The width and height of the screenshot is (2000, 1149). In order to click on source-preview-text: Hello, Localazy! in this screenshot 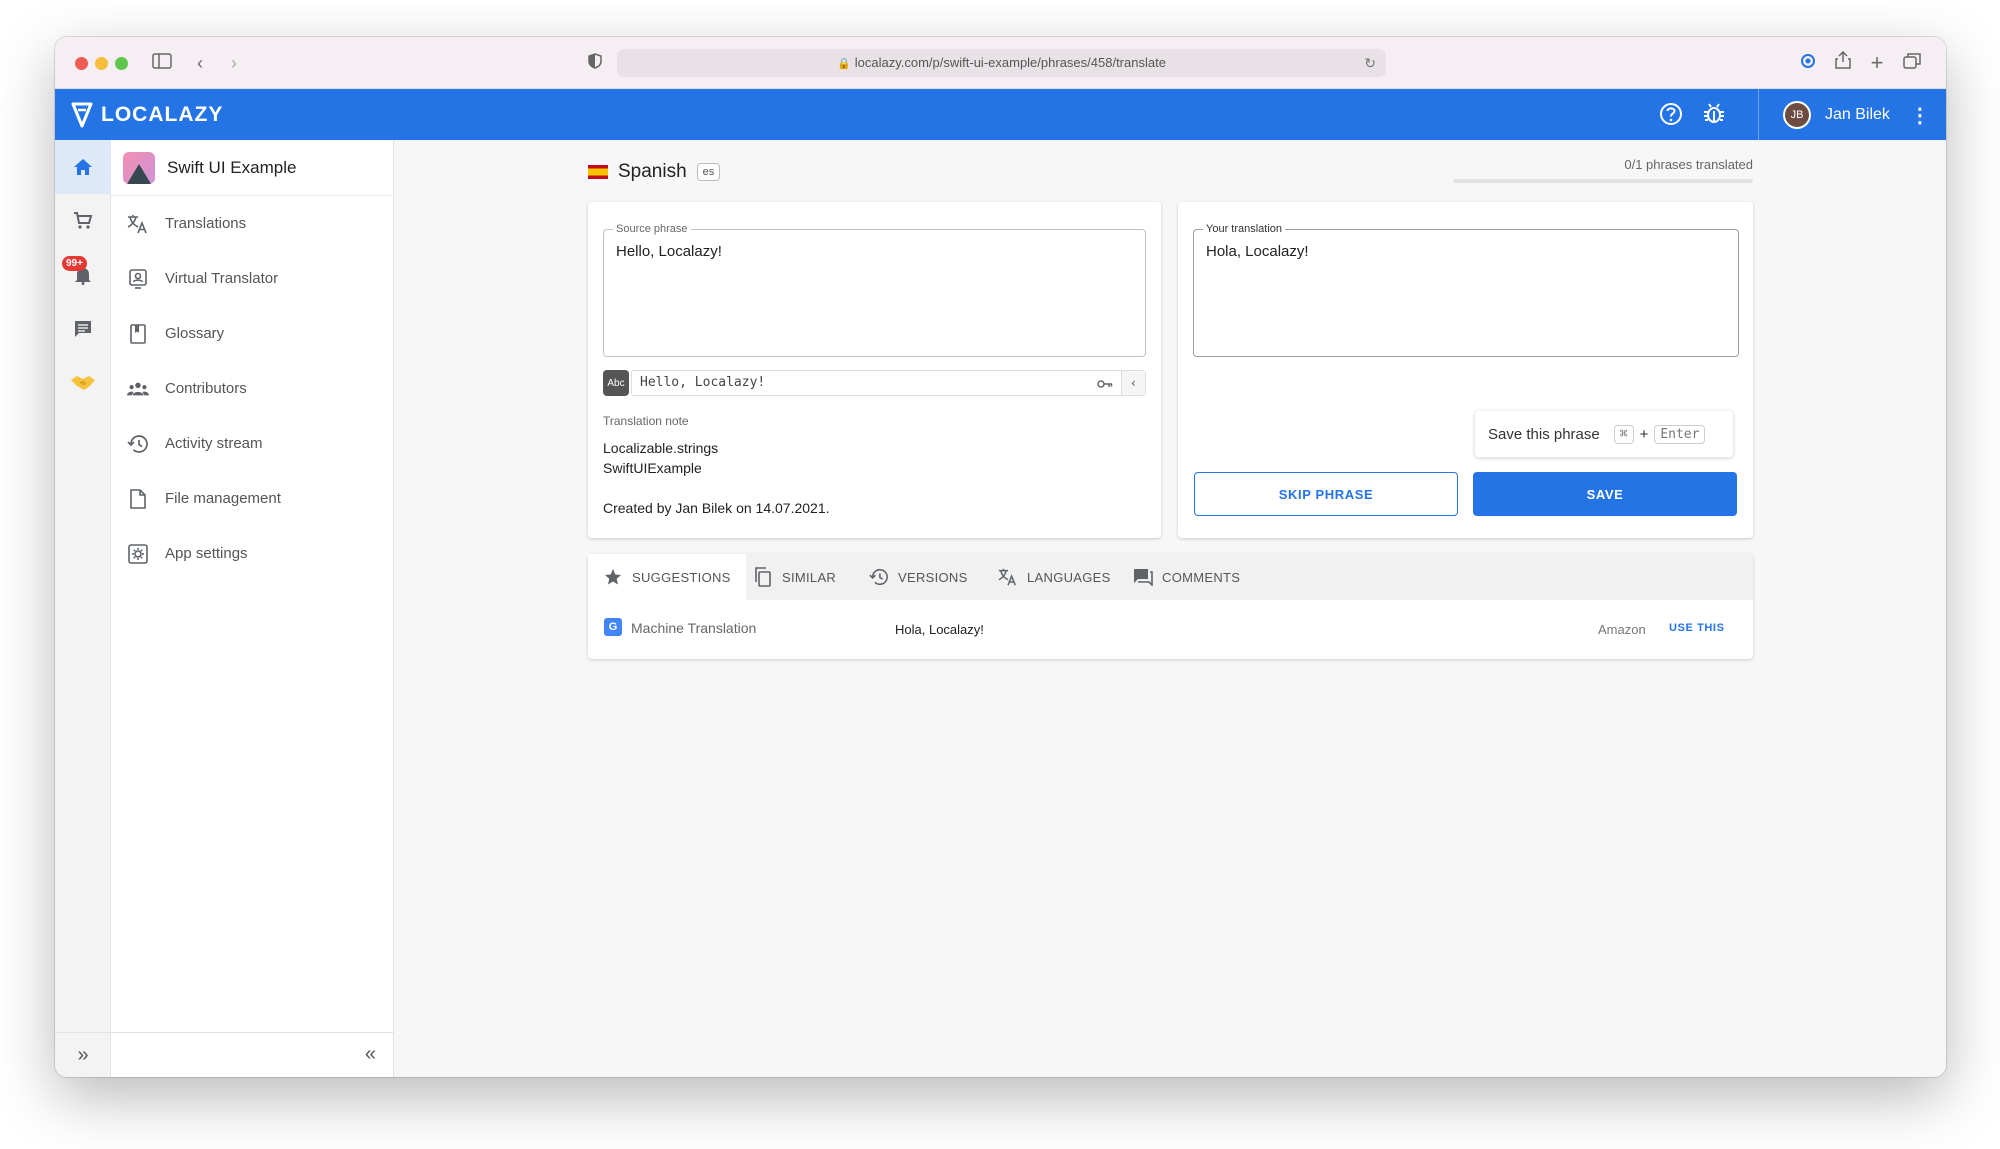, I will do `click(703, 382)`.